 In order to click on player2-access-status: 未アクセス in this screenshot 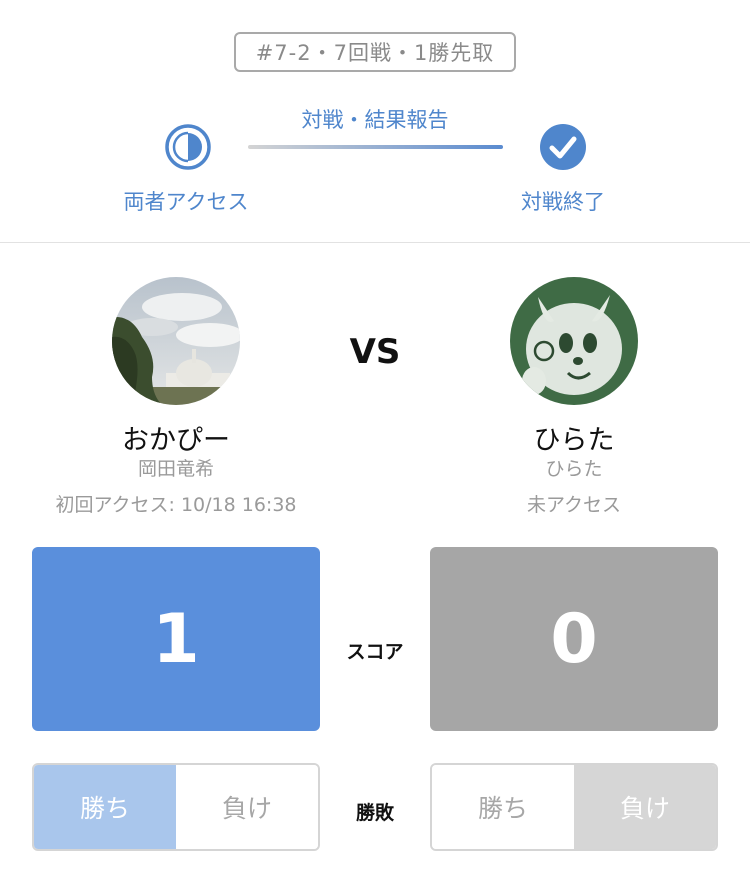, I will do `click(574, 505)`.